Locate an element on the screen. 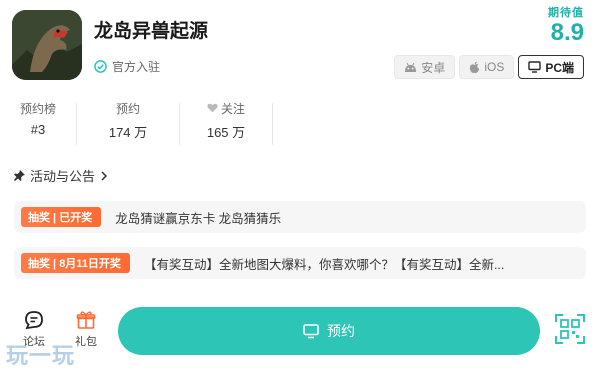 This screenshot has height=370, width=600. platform-ios-label: iOS is located at coordinates (494, 67).